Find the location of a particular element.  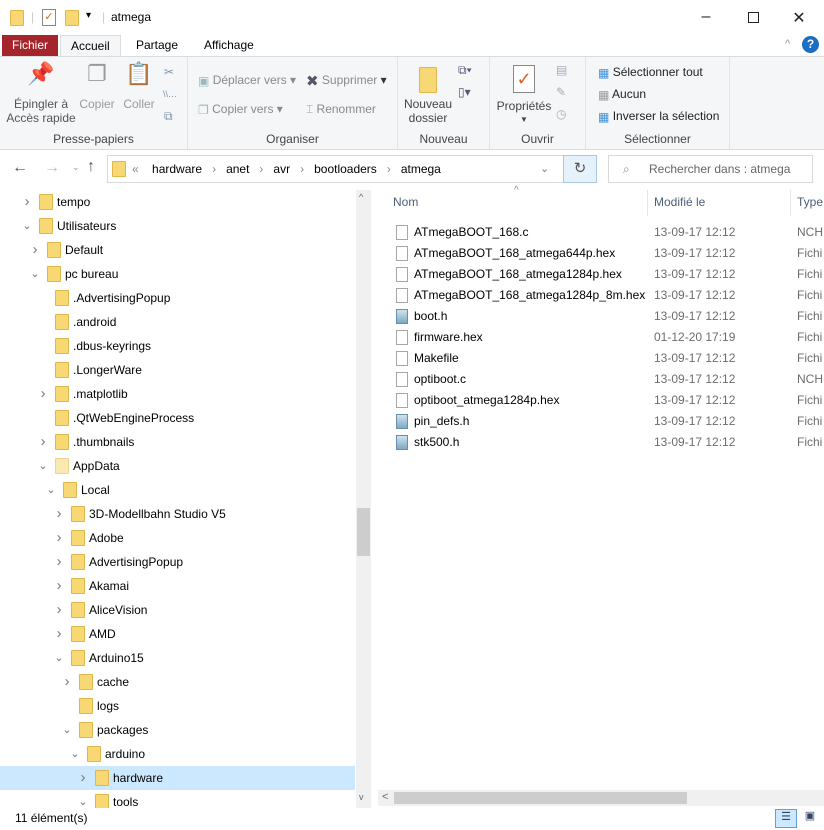

file-row: boot.h 13-09-17 12:12 Fichi is located at coordinates (598, 316).